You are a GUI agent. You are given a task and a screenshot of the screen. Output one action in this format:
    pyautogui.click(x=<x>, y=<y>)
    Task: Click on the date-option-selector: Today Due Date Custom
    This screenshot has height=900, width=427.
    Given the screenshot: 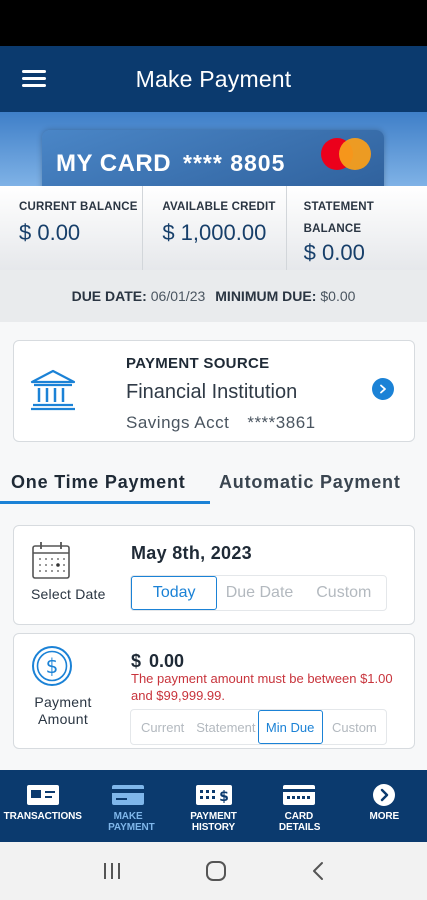 What is the action you would take?
    pyautogui.click(x=258, y=593)
    